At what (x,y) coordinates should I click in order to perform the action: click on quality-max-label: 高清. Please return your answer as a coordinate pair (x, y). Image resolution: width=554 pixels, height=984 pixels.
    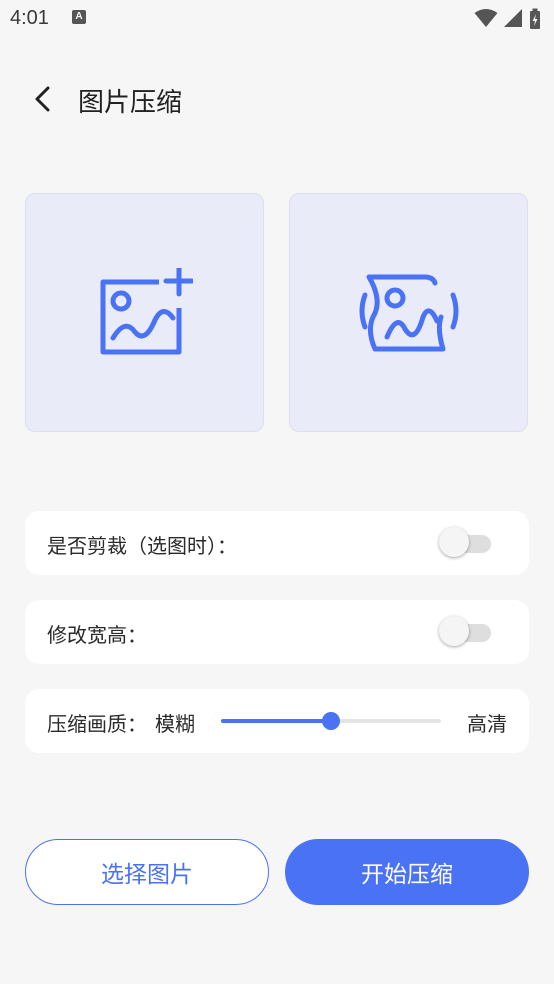
    Looking at the image, I should click on (487, 724).